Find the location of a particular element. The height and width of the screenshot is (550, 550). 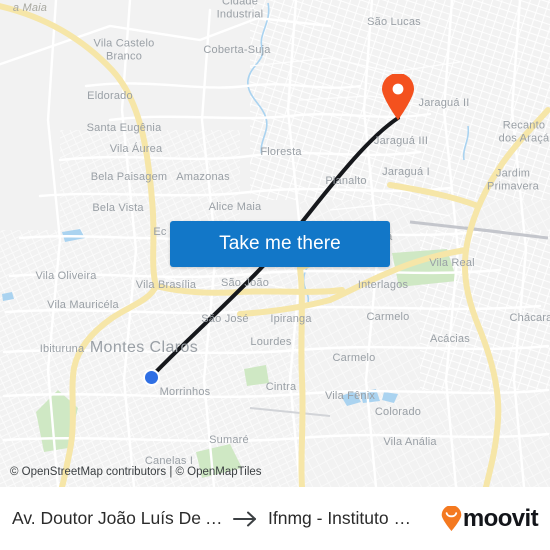

origin-location-dot is located at coordinates (151, 377).